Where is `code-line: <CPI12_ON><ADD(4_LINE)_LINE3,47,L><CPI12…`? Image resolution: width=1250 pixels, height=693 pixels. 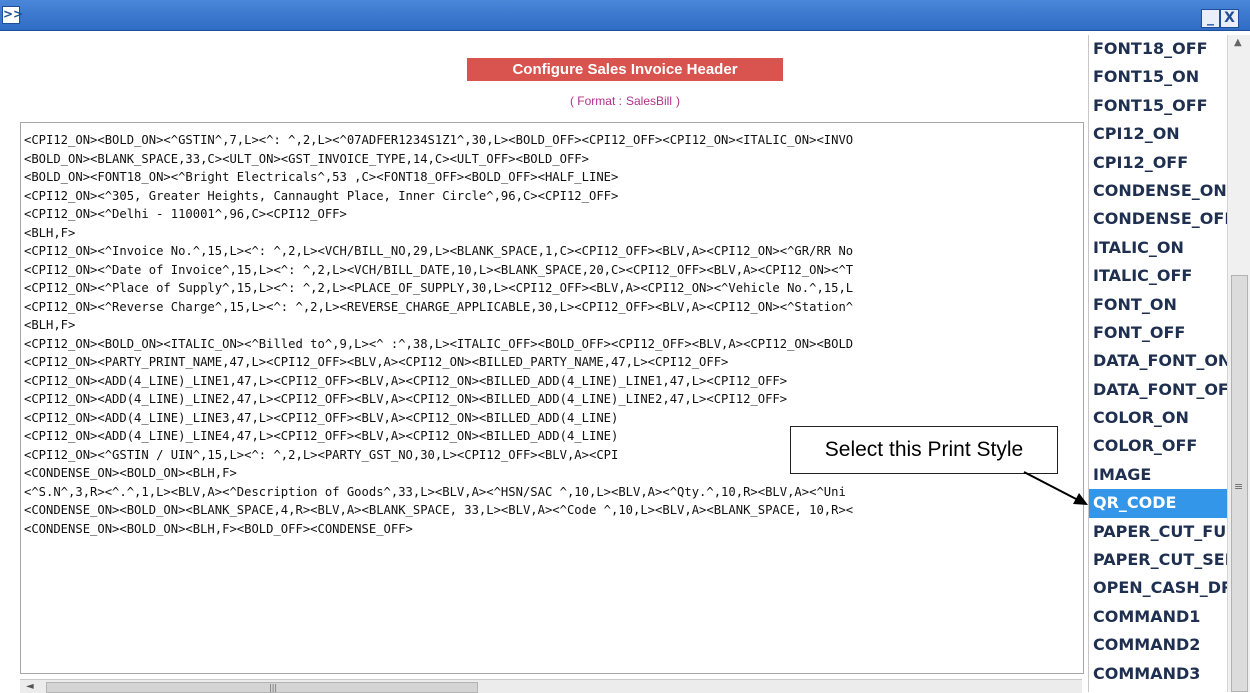
code-line: <CPI12_ON><ADD(4_LINE)_LINE3,47,L><CPI12… is located at coordinates (321, 417).